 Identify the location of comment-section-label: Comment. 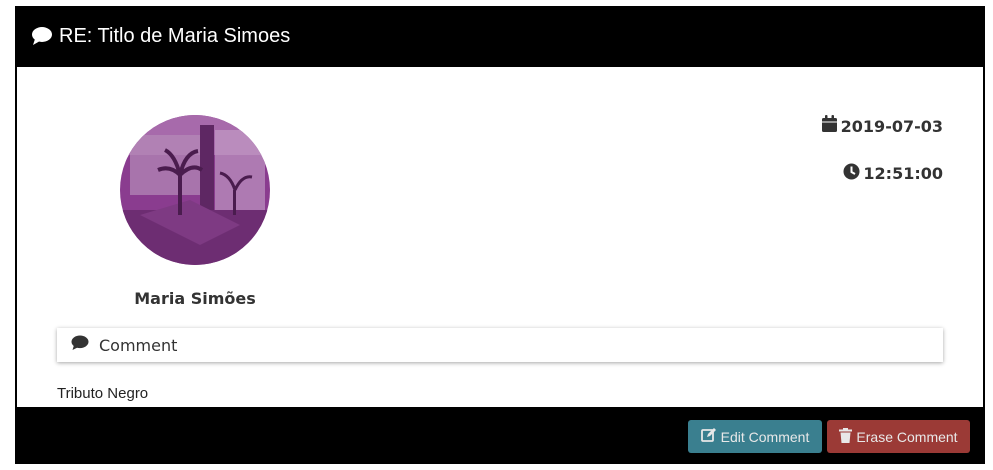
(138, 345).